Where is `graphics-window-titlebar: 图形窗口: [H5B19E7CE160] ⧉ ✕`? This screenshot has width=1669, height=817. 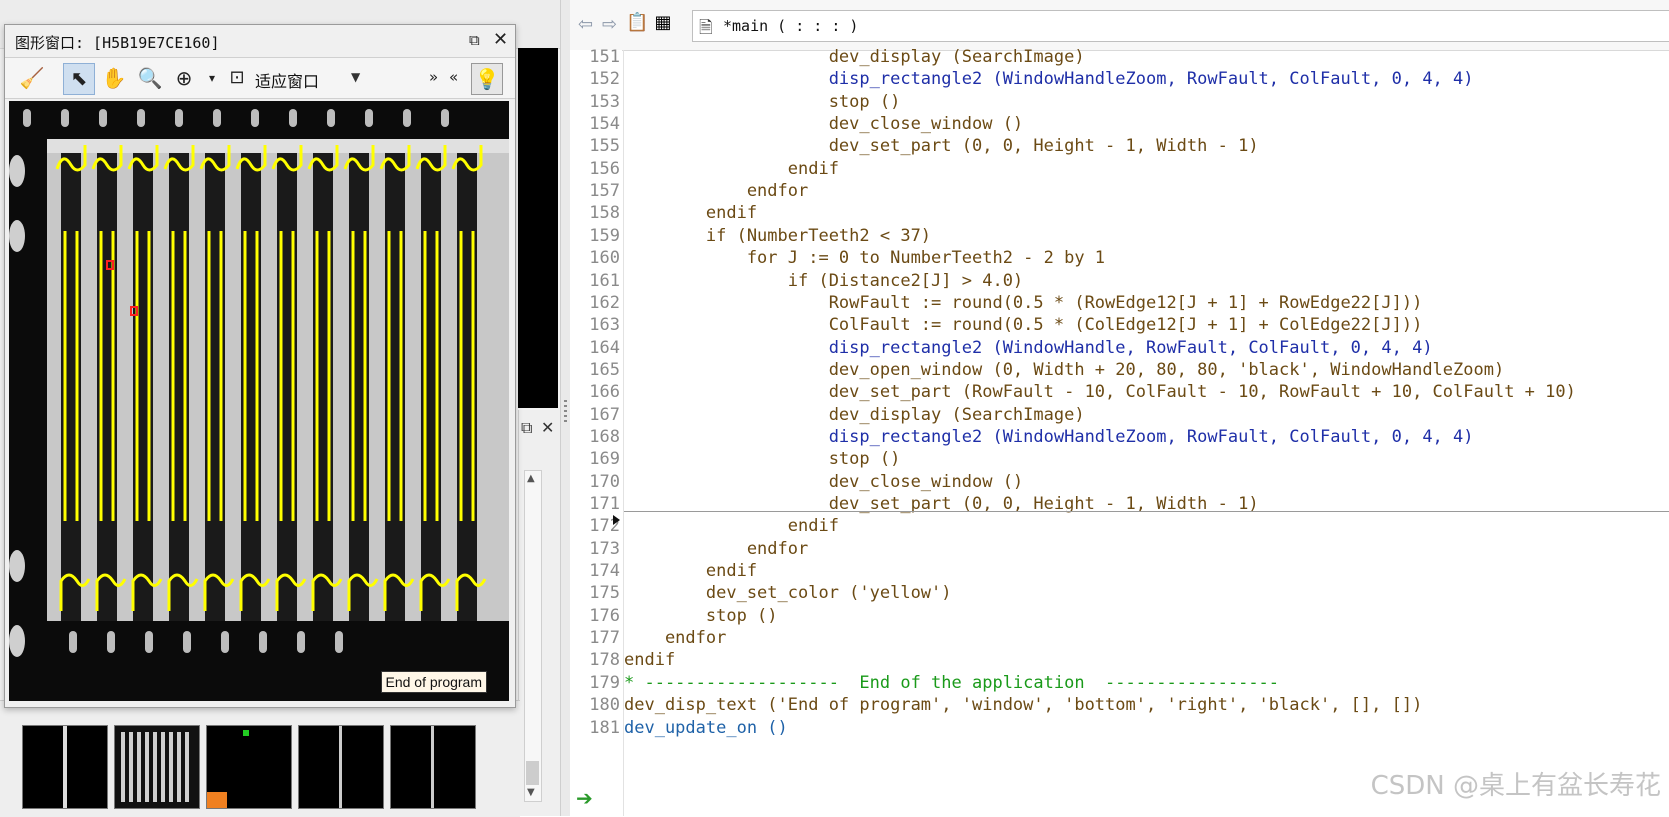 graphics-window-titlebar: 图形窗口: [H5B19E7CE160] ⧉ ✕ is located at coordinates (260, 41).